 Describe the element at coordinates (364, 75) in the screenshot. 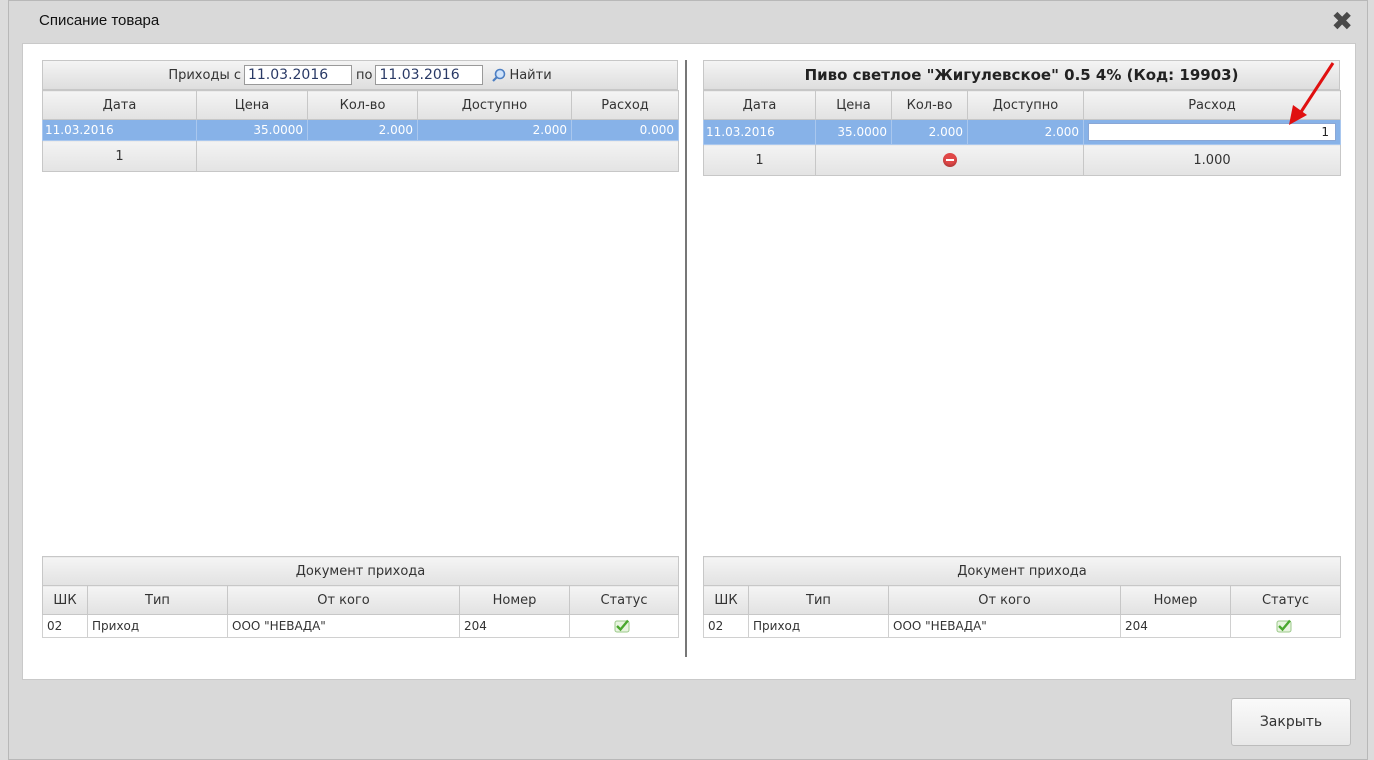

I see `to-label: по` at that location.